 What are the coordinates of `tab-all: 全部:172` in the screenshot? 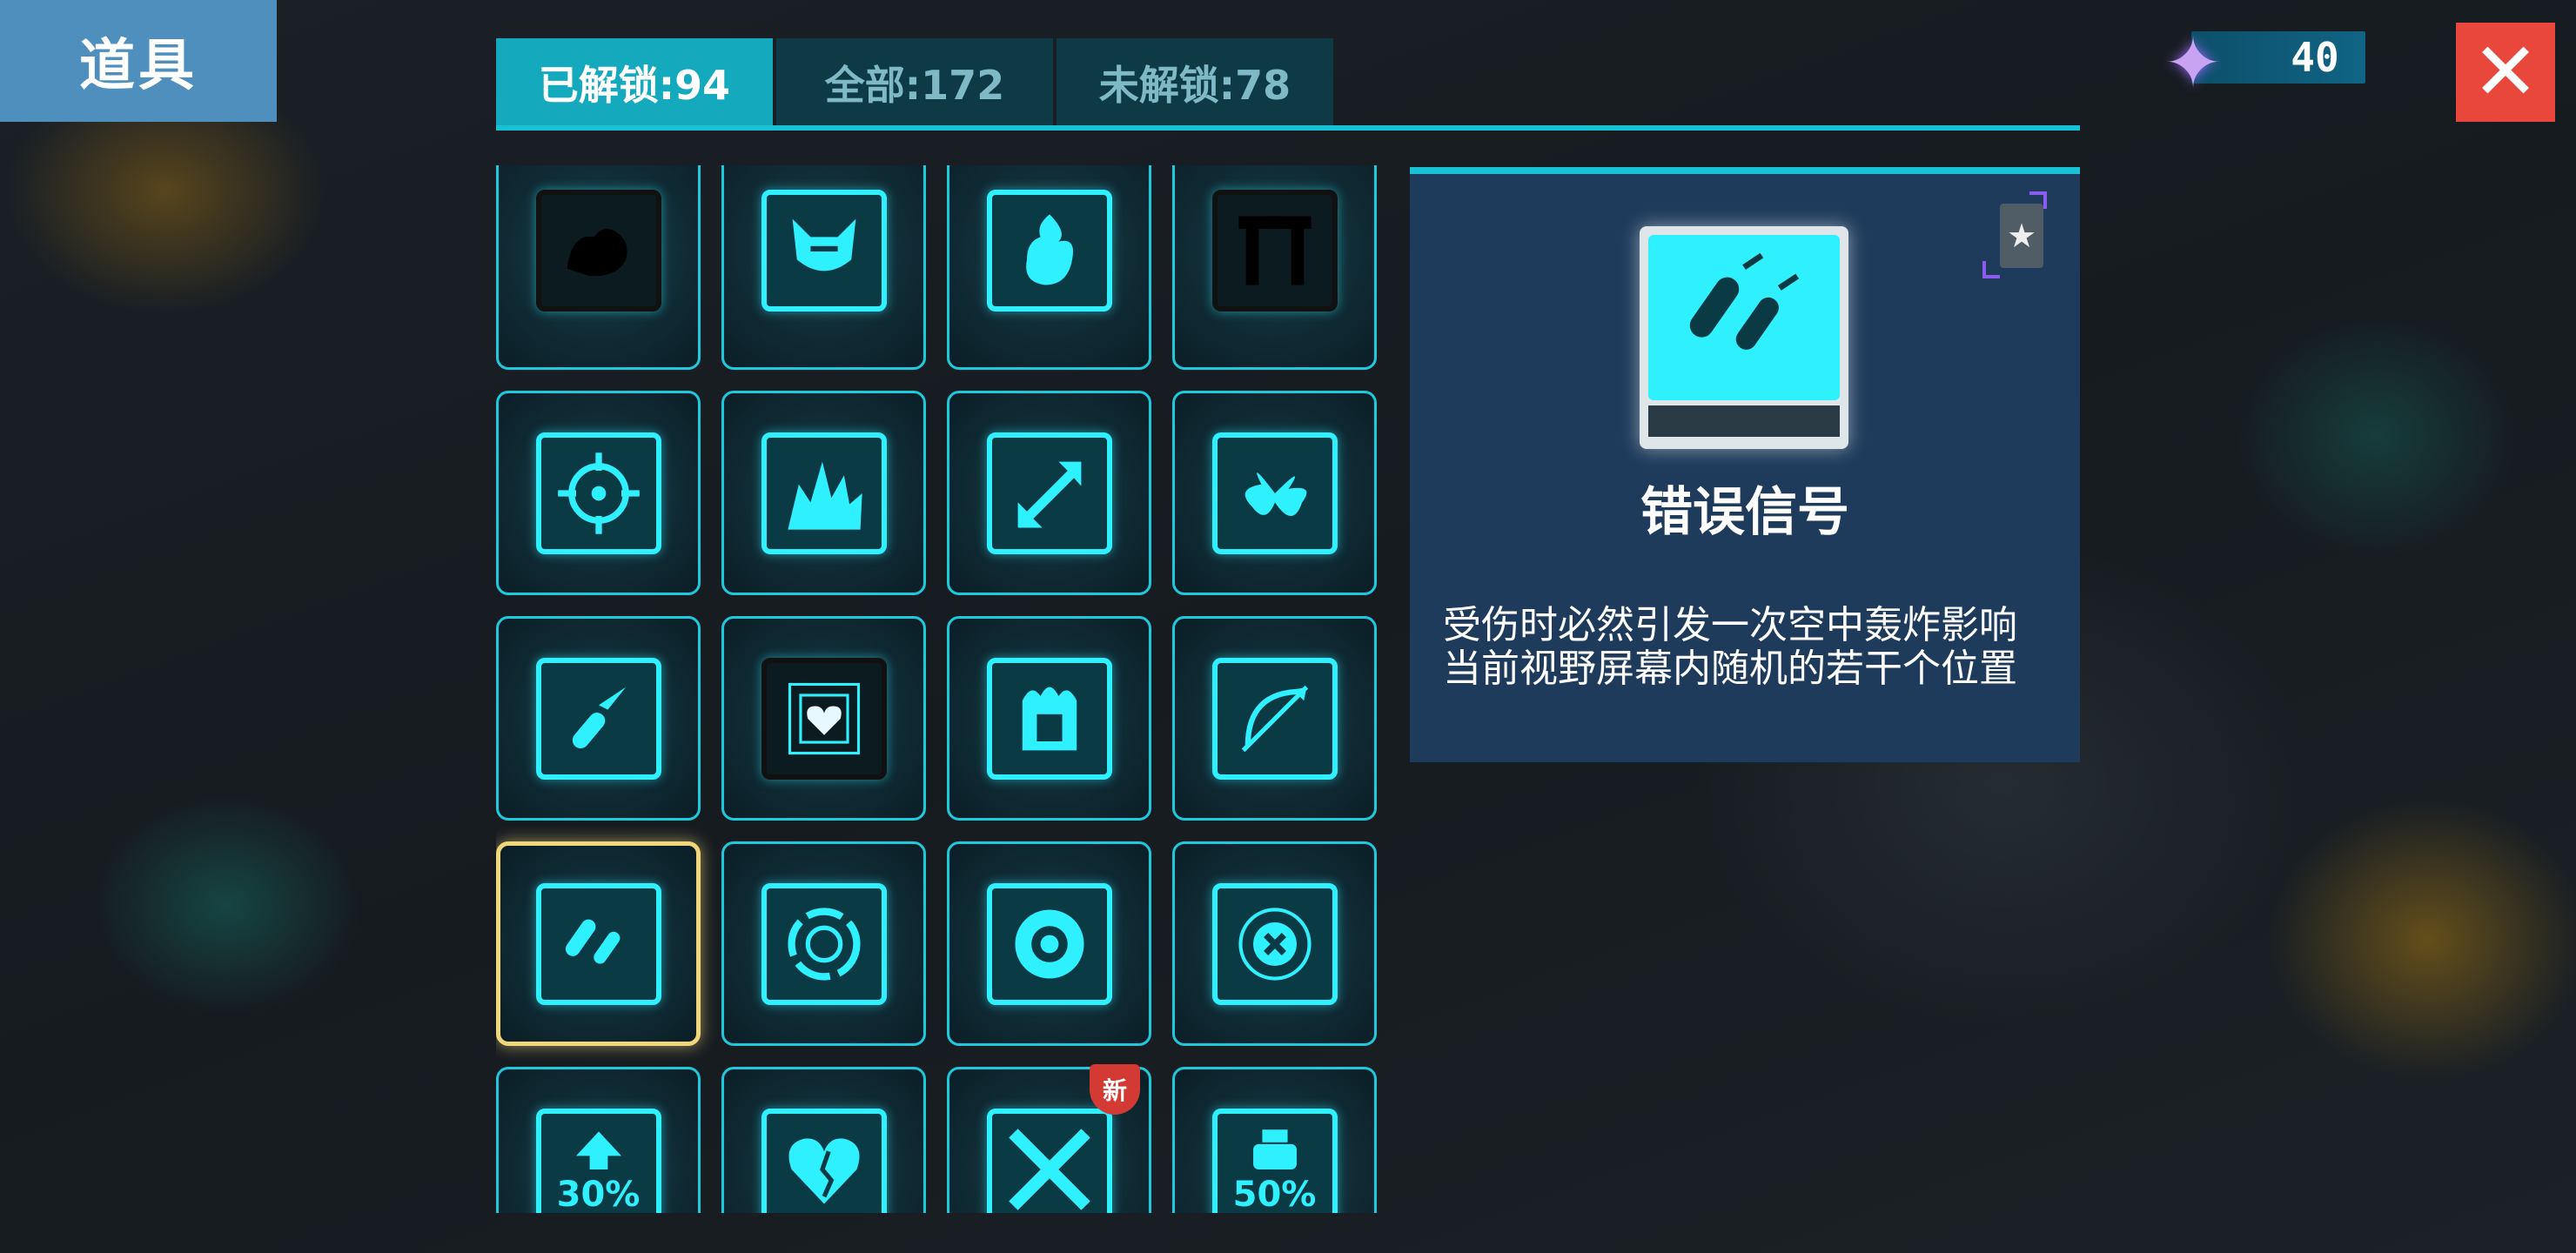 It's located at (915, 82).